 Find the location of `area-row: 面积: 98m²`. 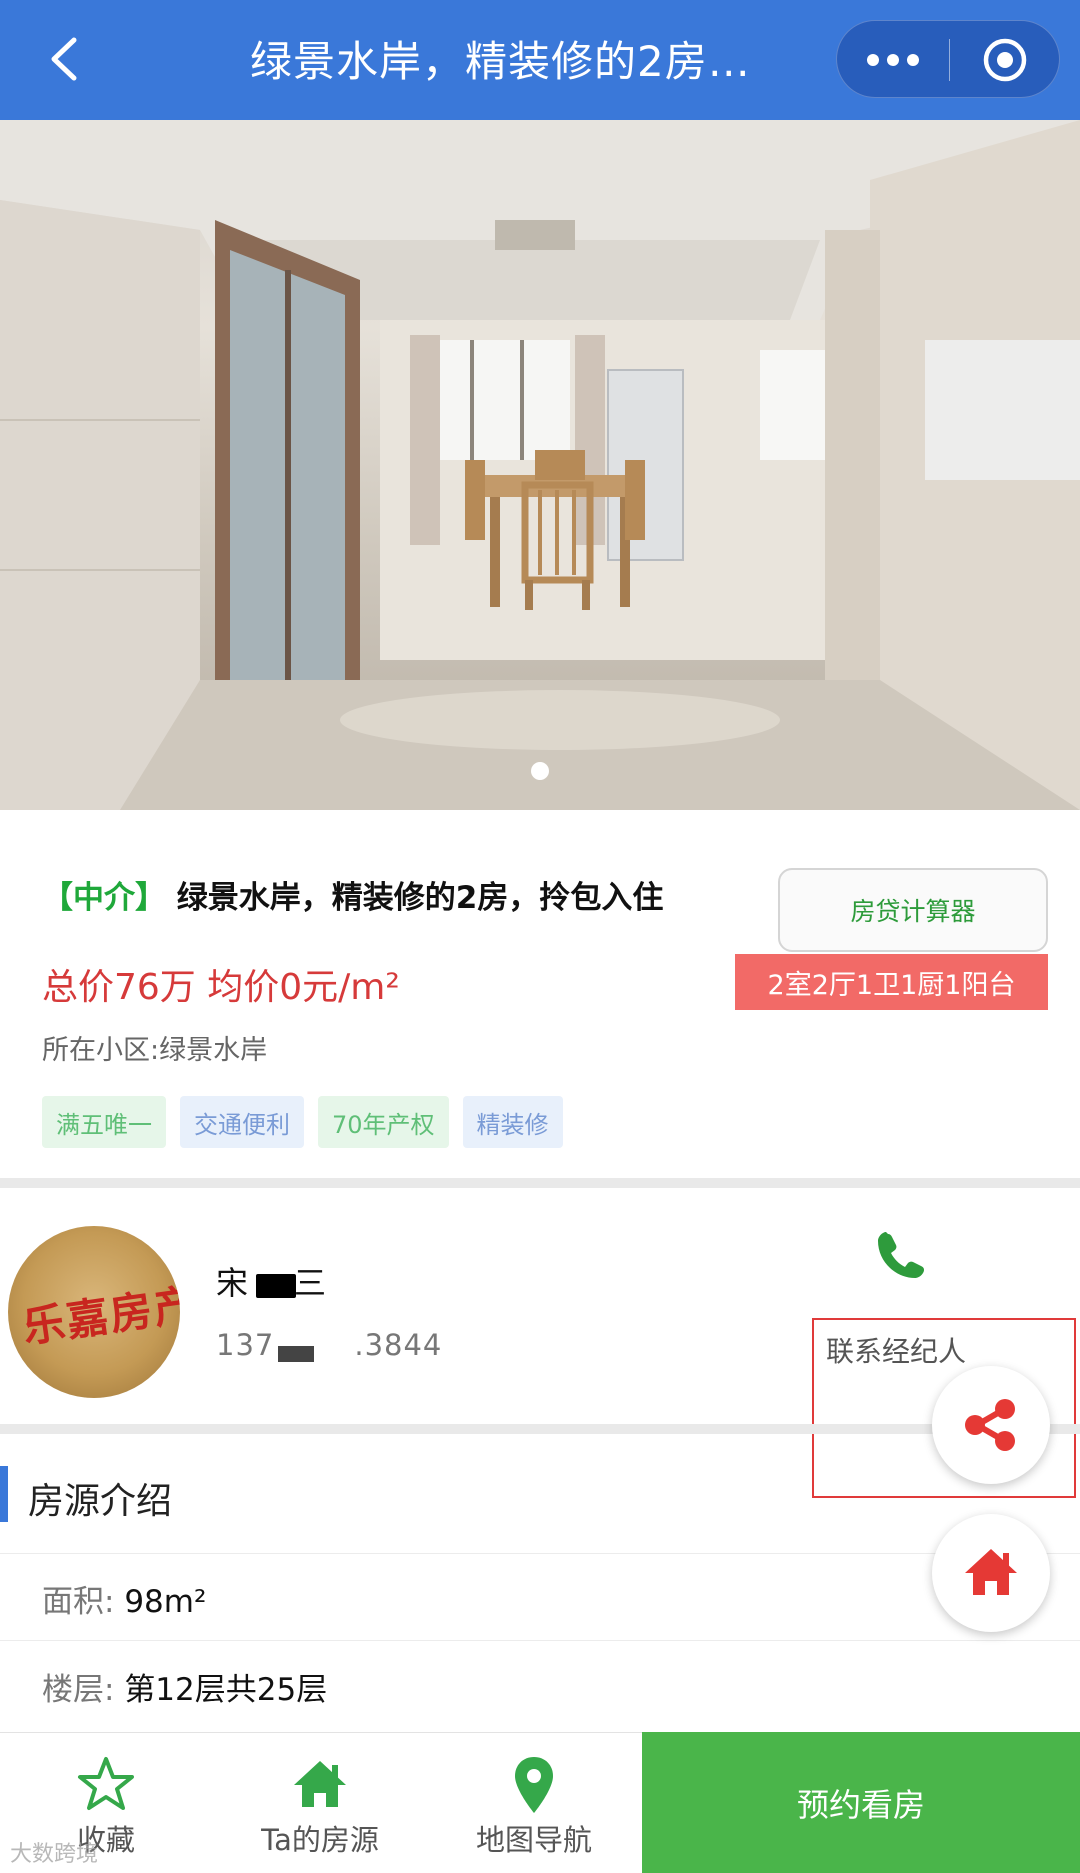

area-row: 面积: 98m² is located at coordinates (124, 1598).